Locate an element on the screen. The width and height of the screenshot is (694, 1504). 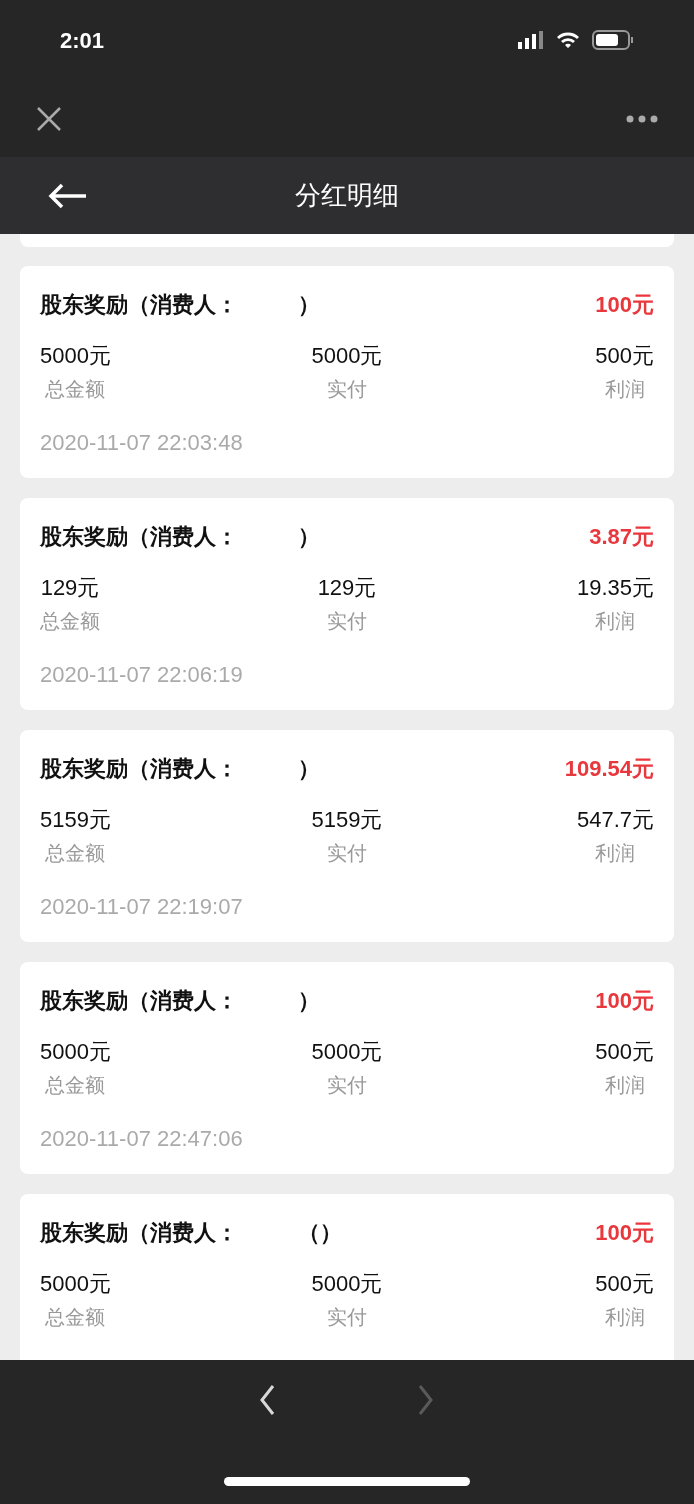
wifi-icon is located at coordinates (568, 40).